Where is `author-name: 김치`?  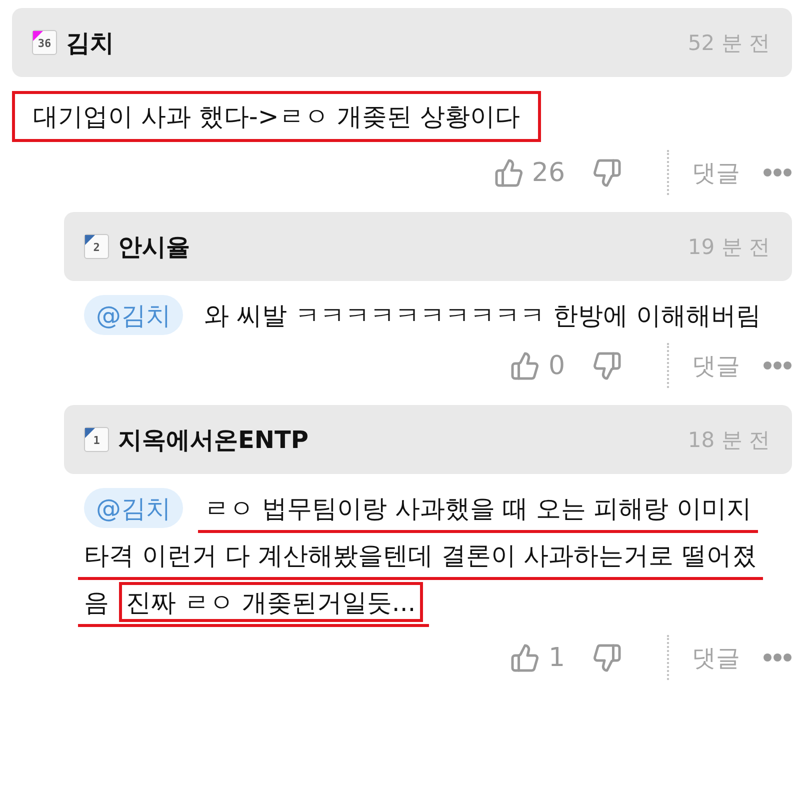
author-name: 김치 is located at coordinates (90, 42).